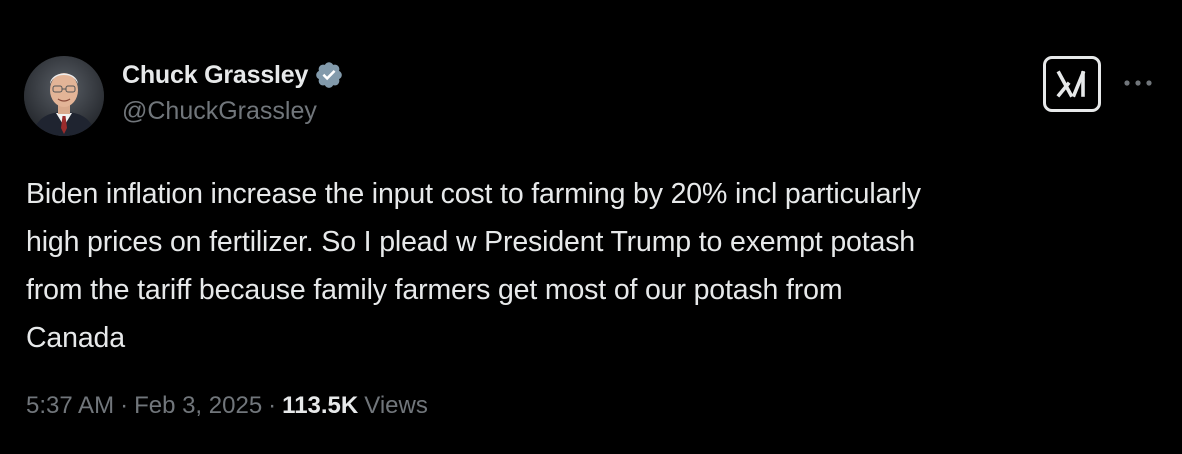 The height and width of the screenshot is (454, 1182). Describe the element at coordinates (233, 111) in the screenshot. I see `author-handle: @ChuckGrassley` at that location.